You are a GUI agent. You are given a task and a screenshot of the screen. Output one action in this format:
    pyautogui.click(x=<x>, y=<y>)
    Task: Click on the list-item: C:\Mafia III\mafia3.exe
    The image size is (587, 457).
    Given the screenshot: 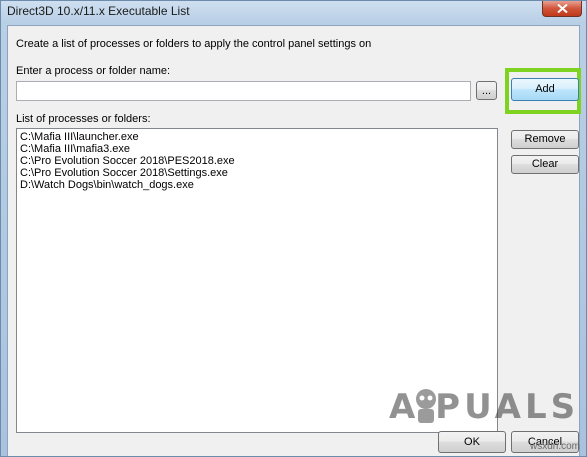 What is the action you would take?
    pyautogui.click(x=257, y=149)
    